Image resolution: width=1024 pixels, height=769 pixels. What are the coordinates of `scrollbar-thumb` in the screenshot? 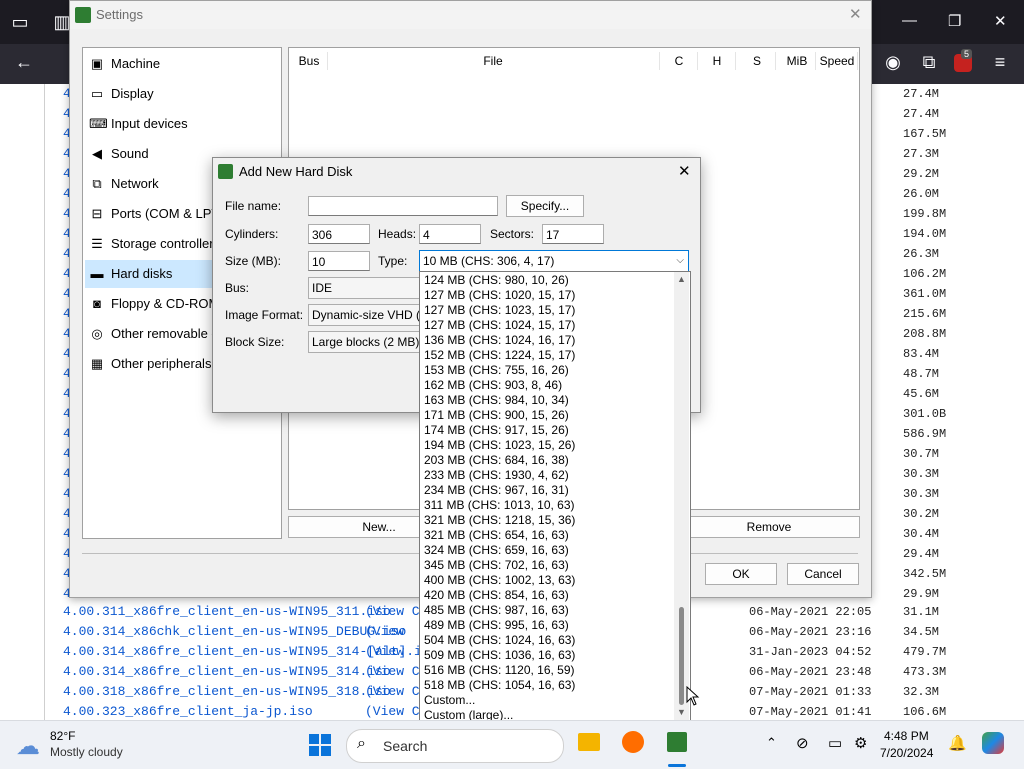 It's located at (681, 656).